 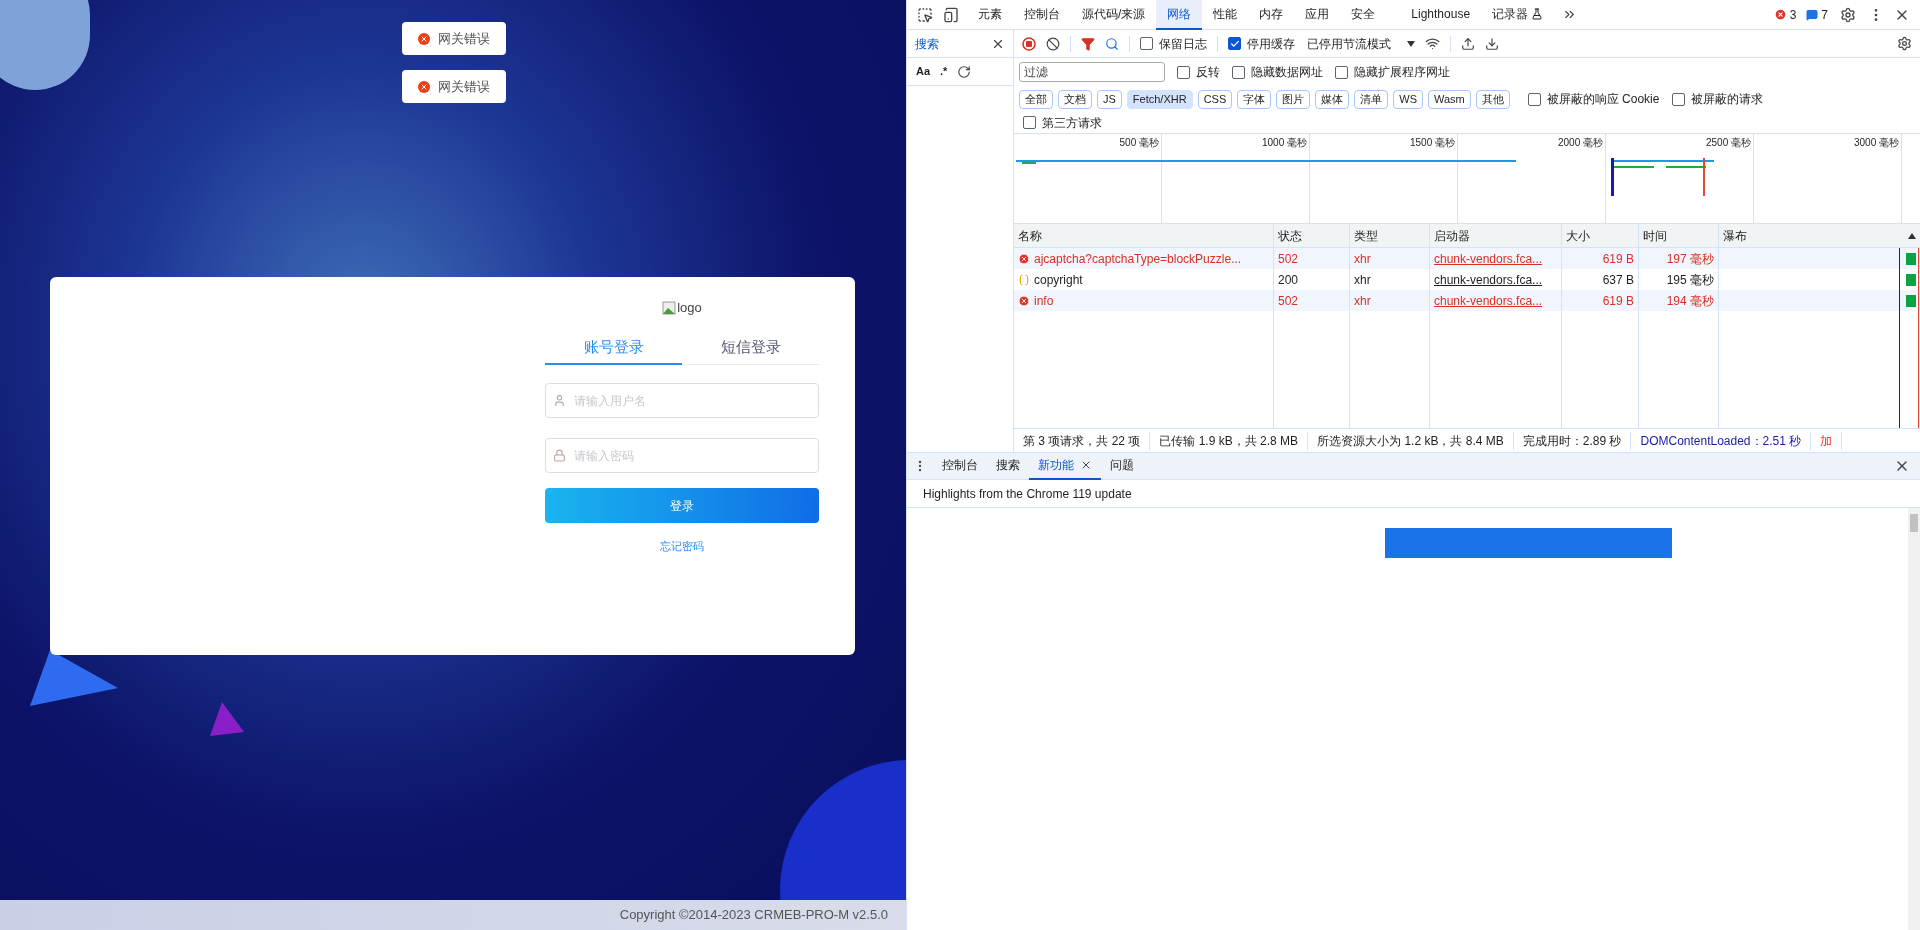 I want to click on devtools-tab: 内存, so click(x=1271, y=15).